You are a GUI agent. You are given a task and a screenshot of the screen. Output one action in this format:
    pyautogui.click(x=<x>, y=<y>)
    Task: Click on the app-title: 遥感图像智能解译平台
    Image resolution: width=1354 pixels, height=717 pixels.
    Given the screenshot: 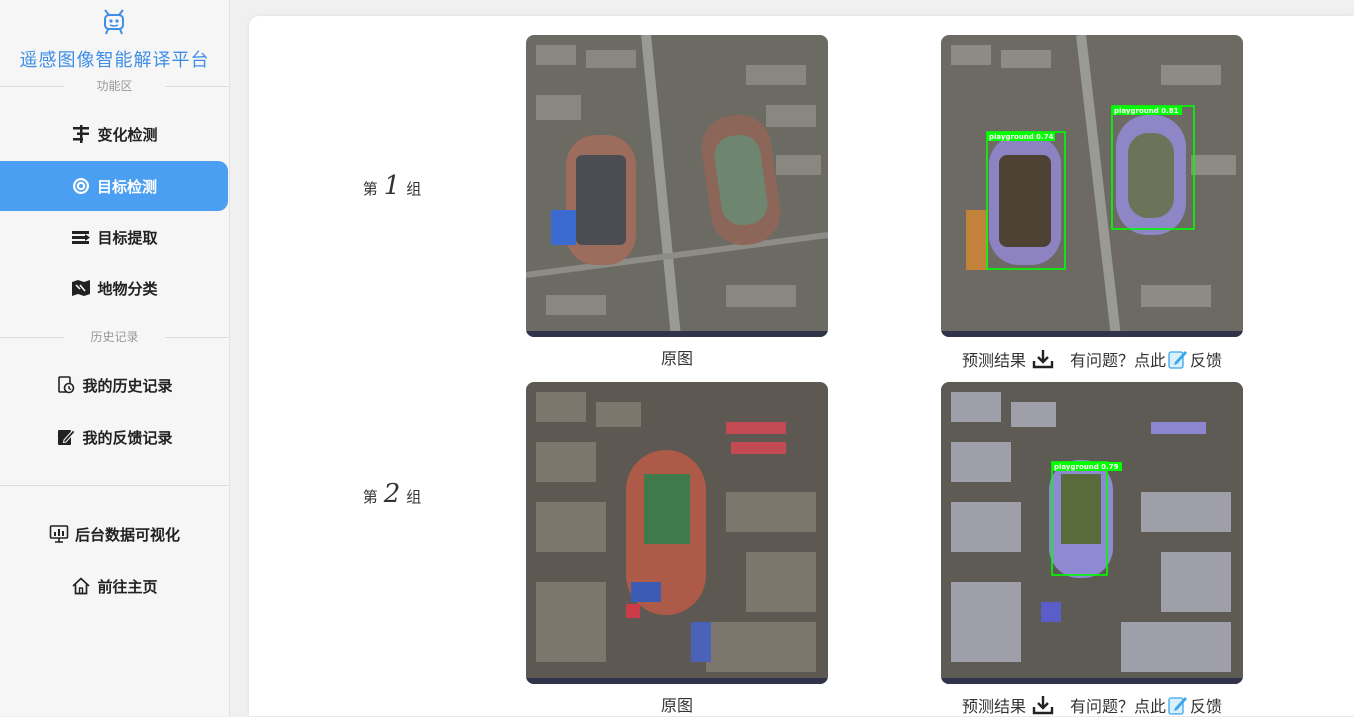 What is the action you would take?
    pyautogui.click(x=114, y=60)
    